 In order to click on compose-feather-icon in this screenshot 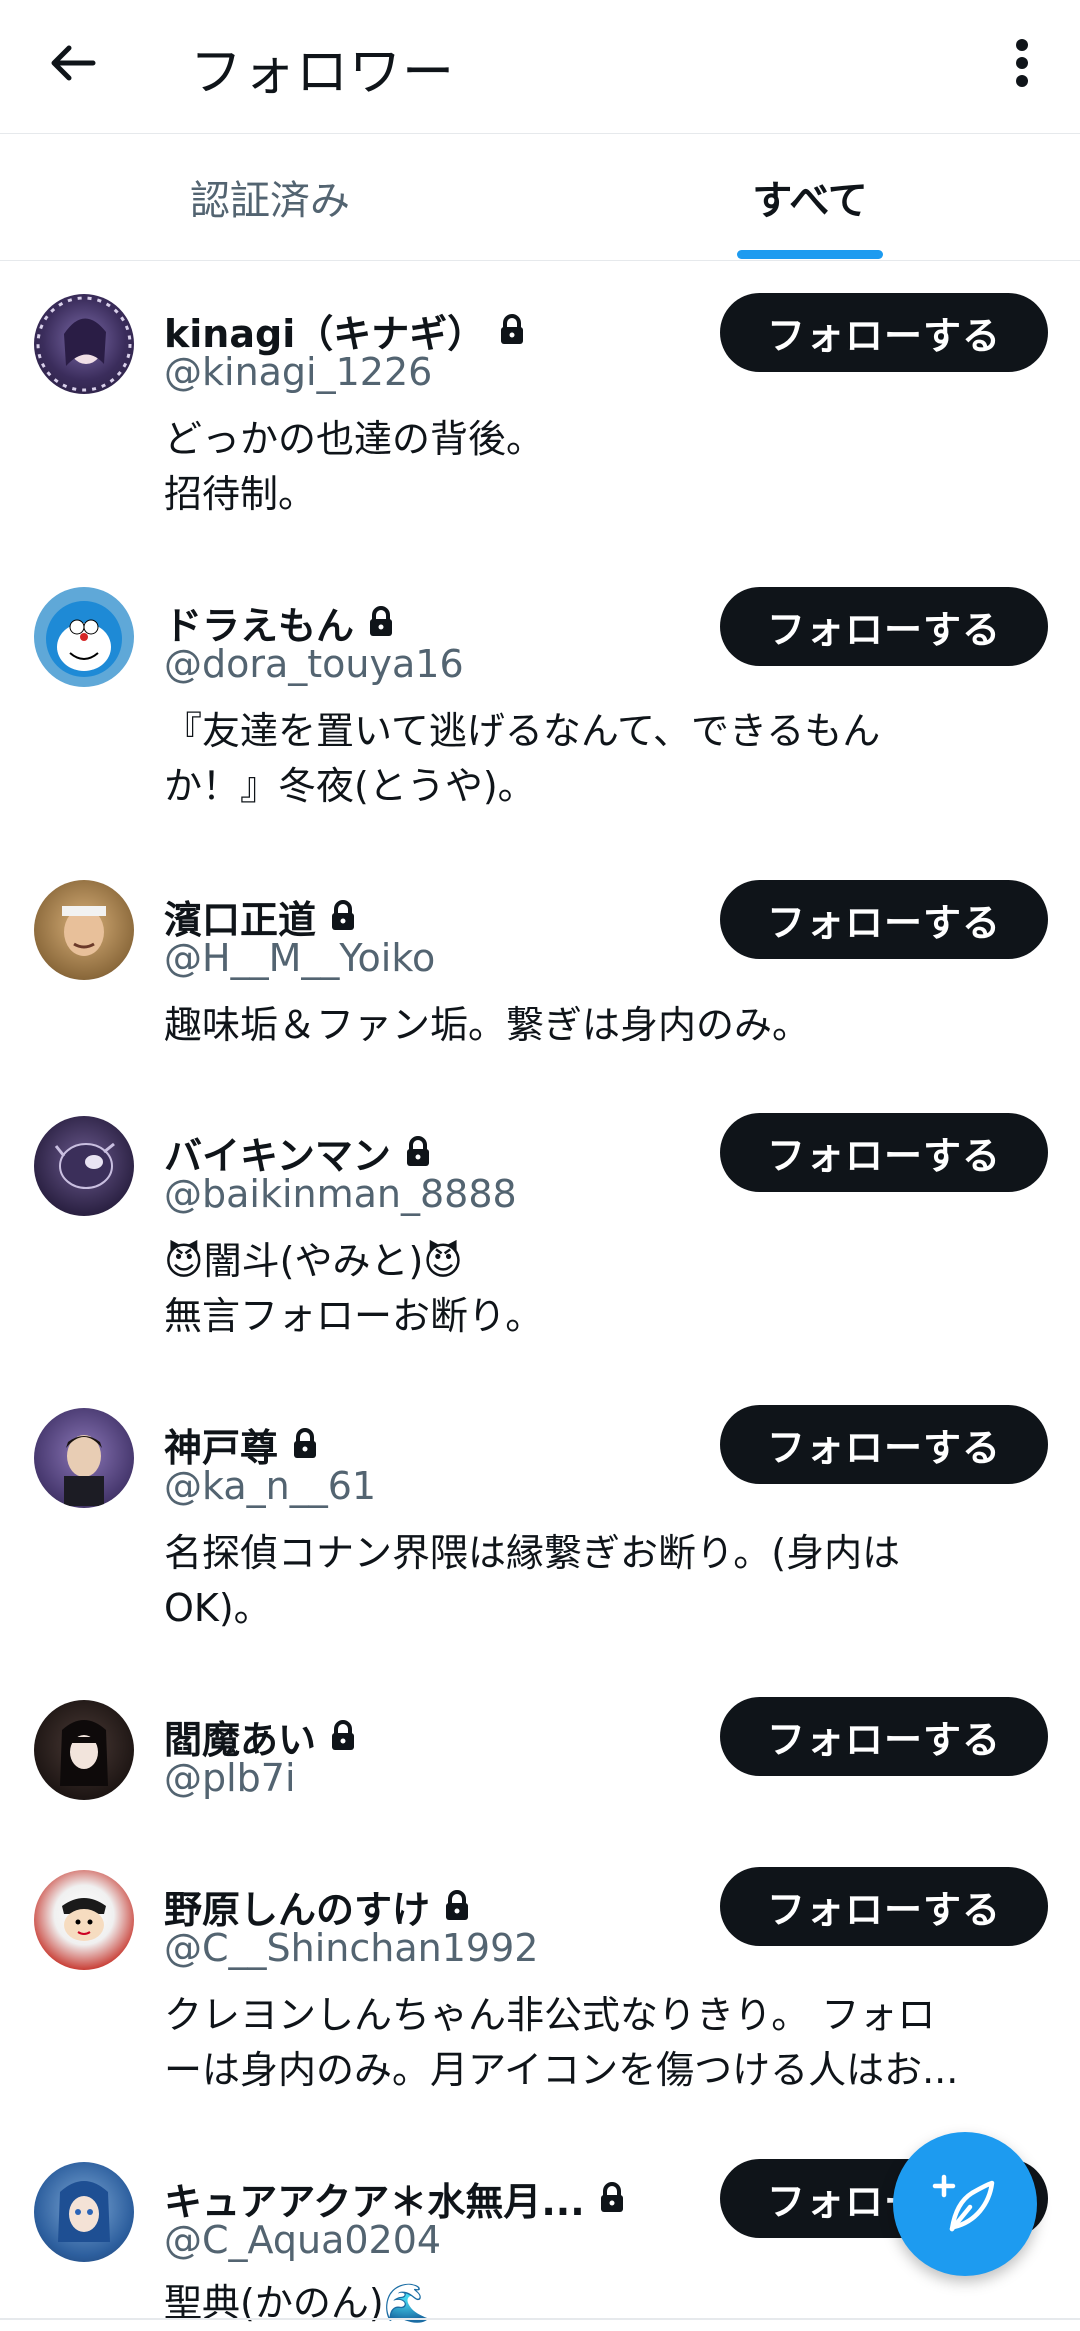, I will do `click(963, 2203)`.